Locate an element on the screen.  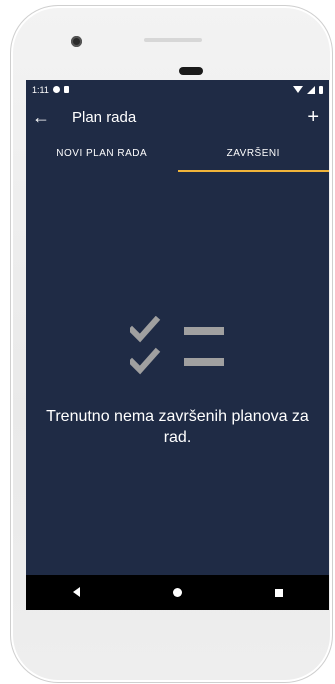
circle-home-icon is located at coordinates (177, 592).